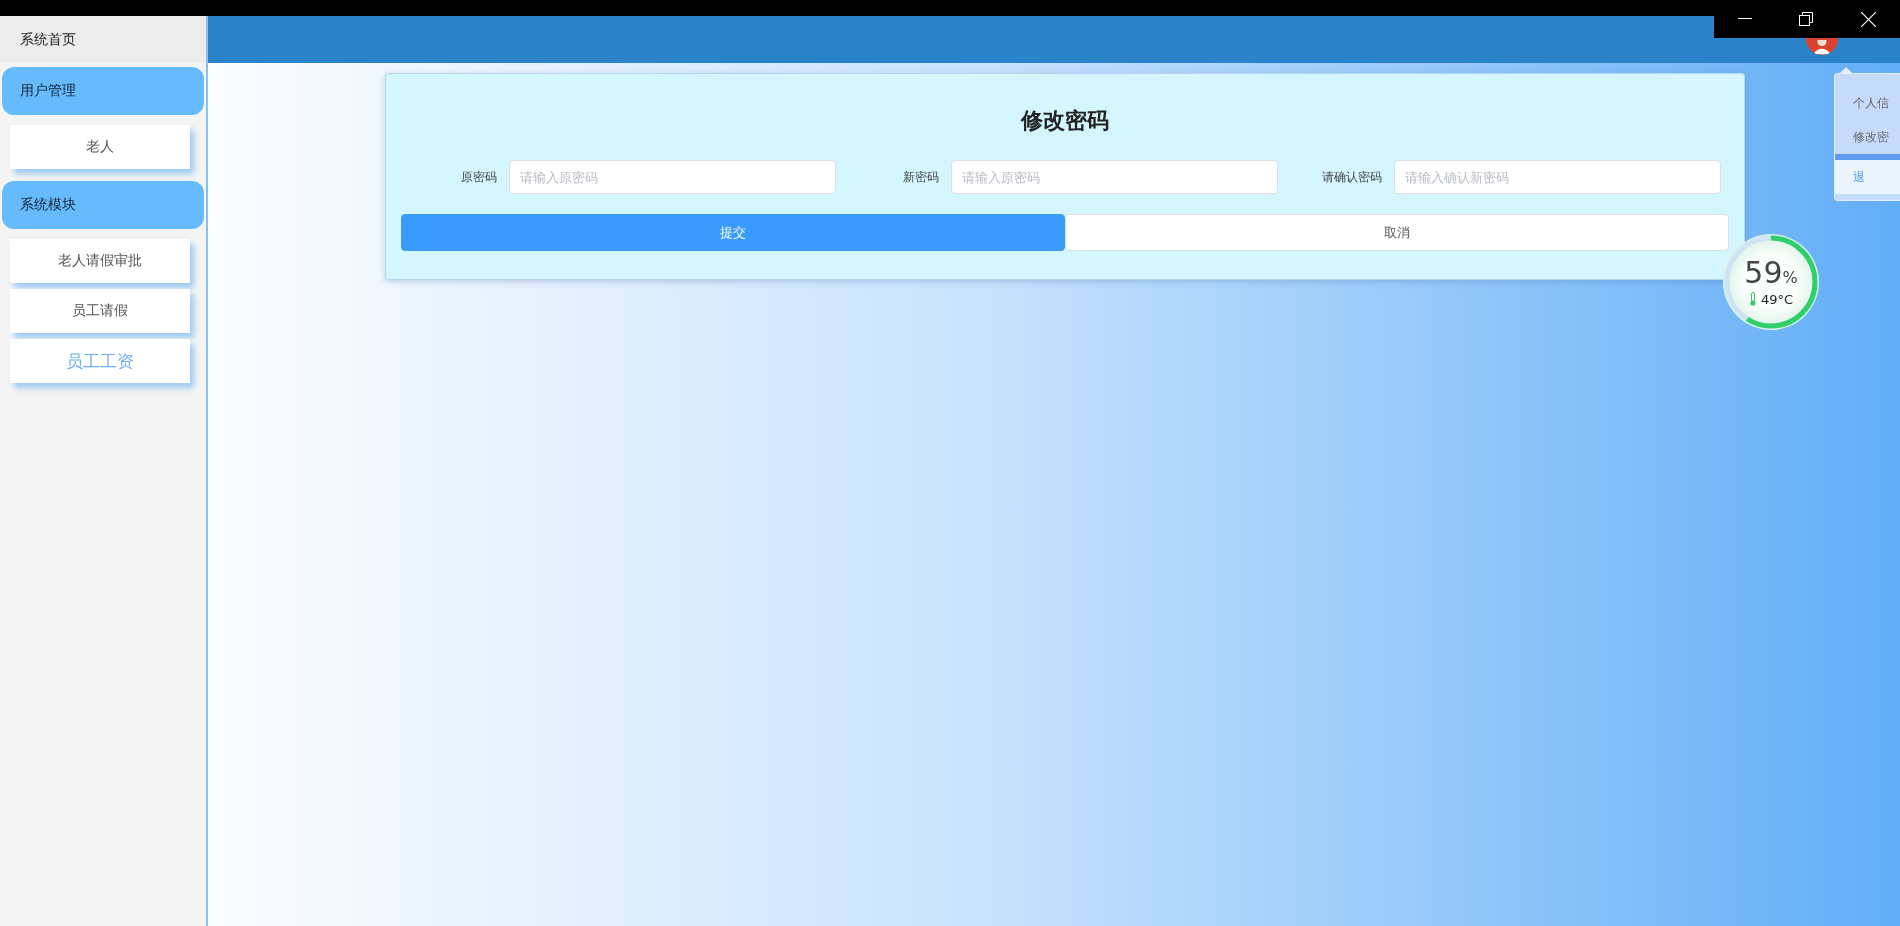  I want to click on minimize-icon, so click(1744, 19).